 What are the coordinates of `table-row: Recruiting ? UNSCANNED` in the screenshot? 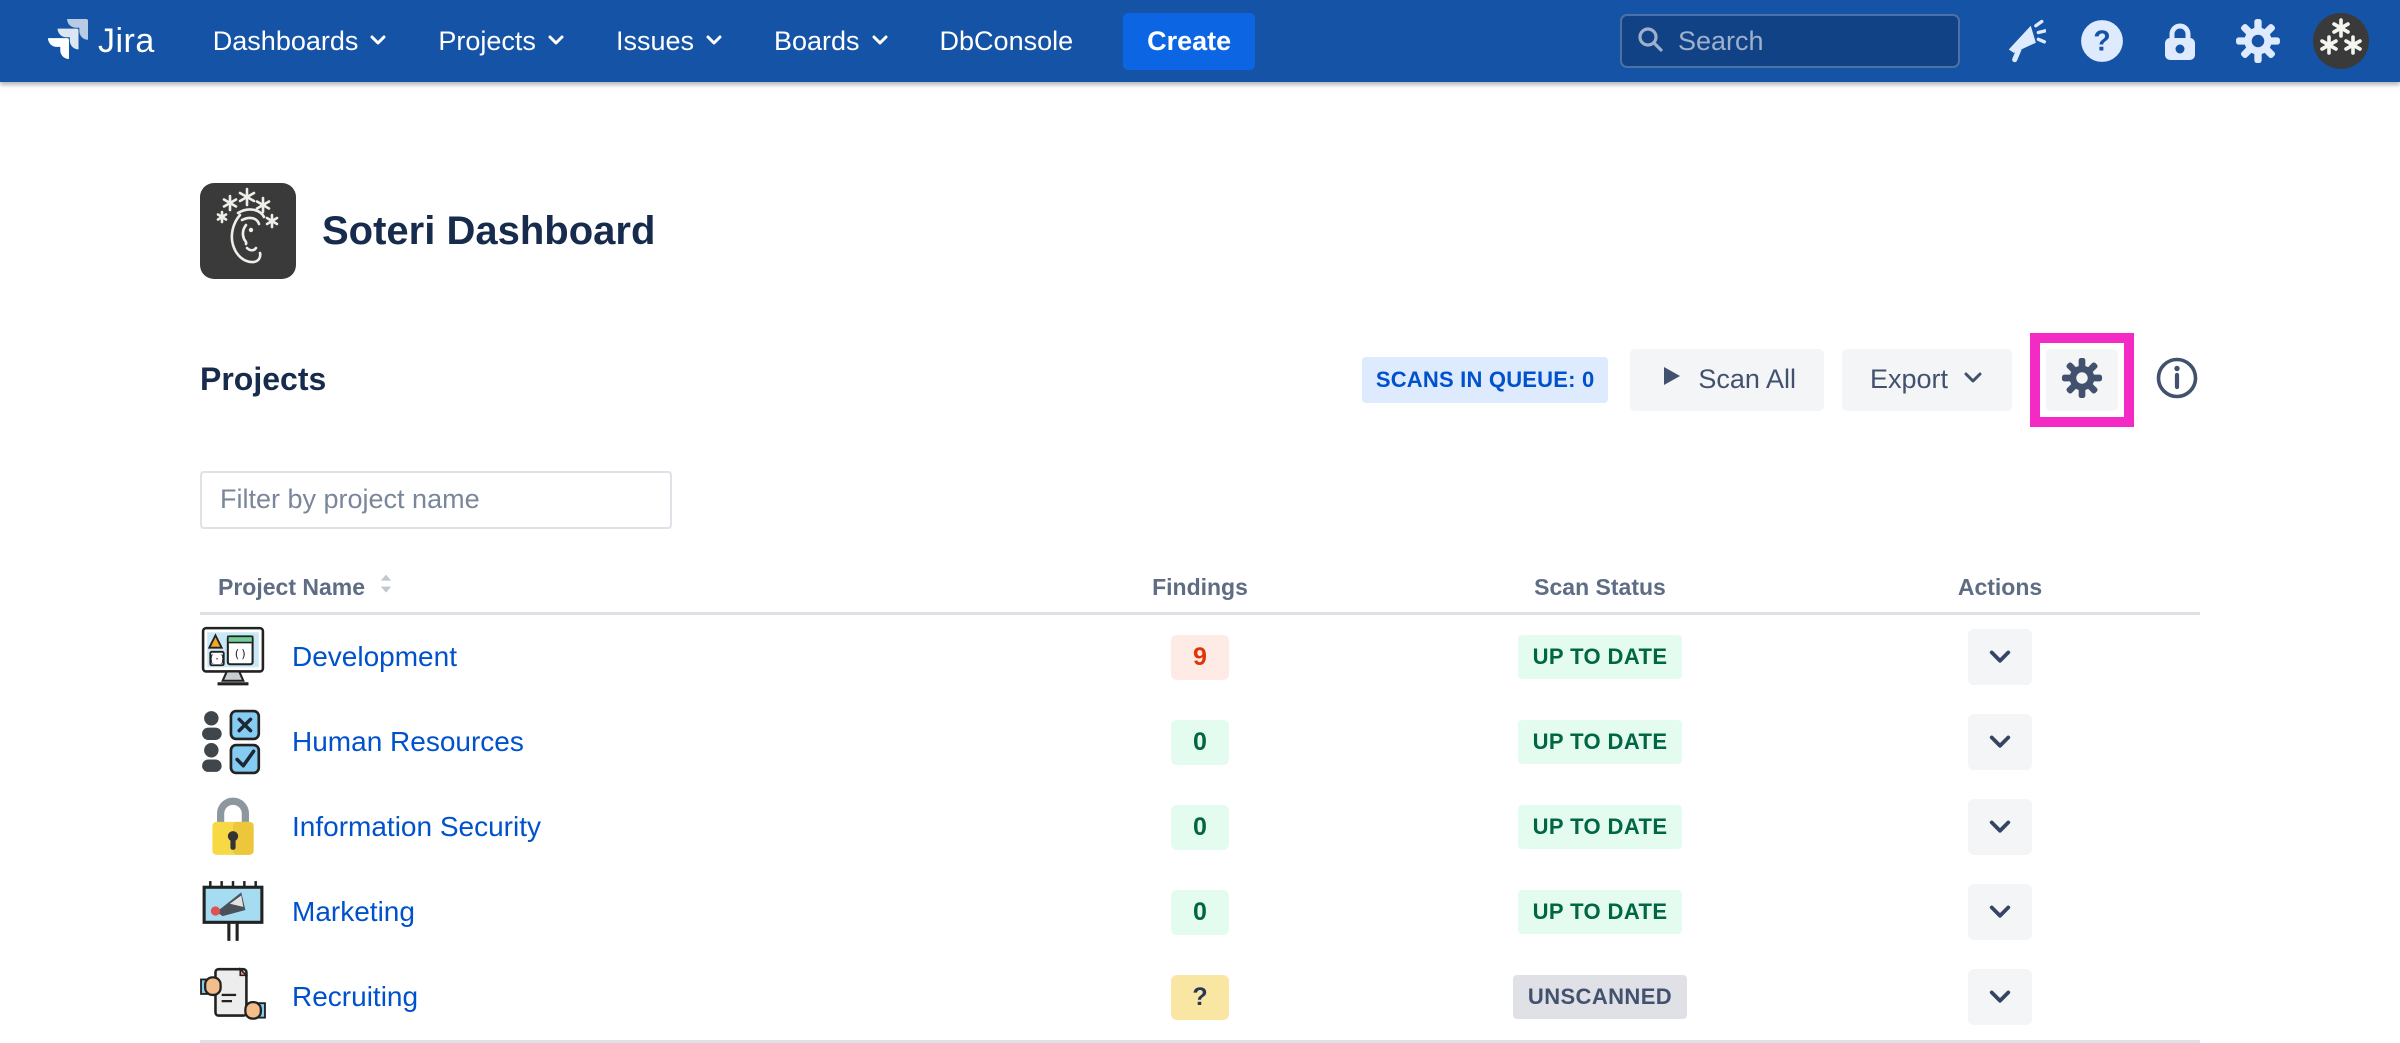 It's located at (1200, 997).